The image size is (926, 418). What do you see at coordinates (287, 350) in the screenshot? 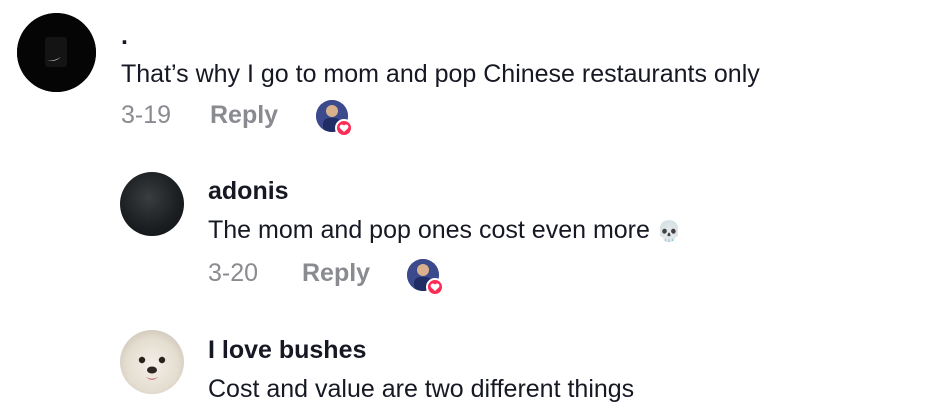
I see `comment-username: I love bushes` at bounding box center [287, 350].